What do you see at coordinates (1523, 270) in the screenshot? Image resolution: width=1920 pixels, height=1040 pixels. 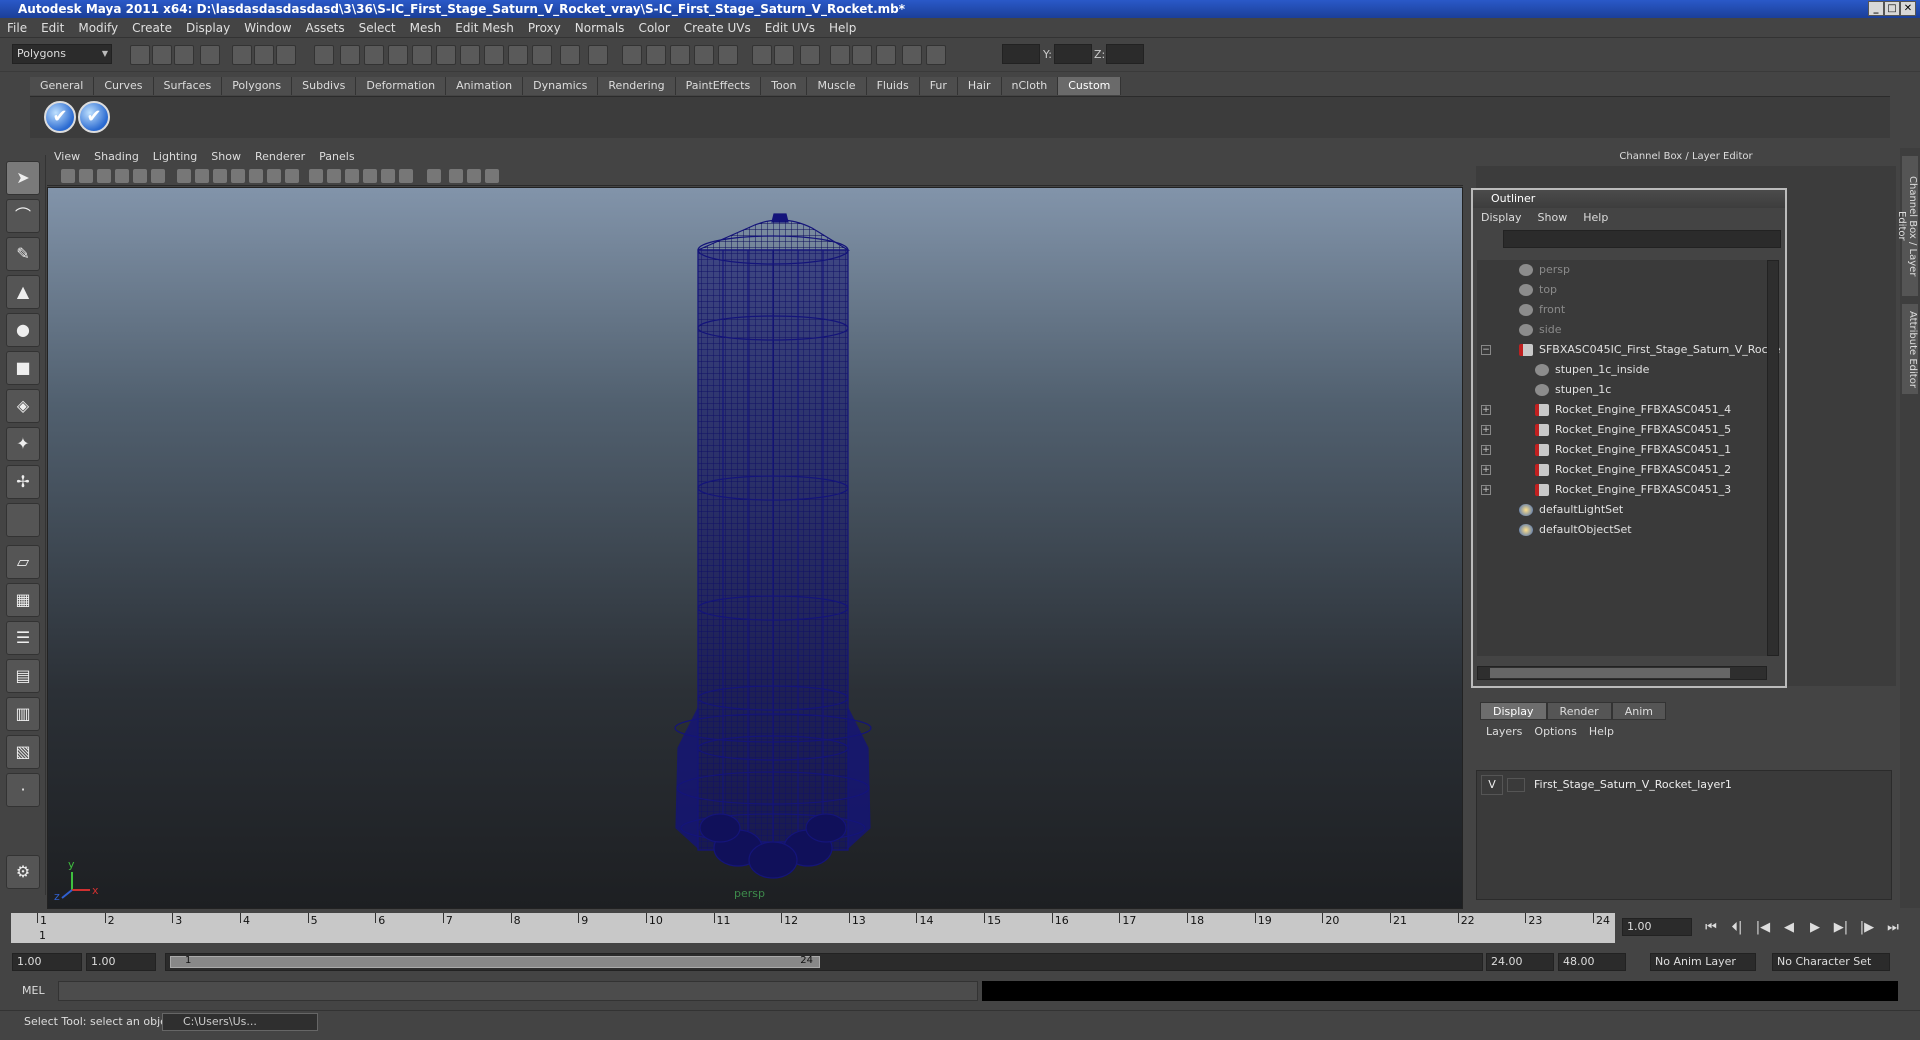 I see `outliner-item: persp` at bounding box center [1523, 270].